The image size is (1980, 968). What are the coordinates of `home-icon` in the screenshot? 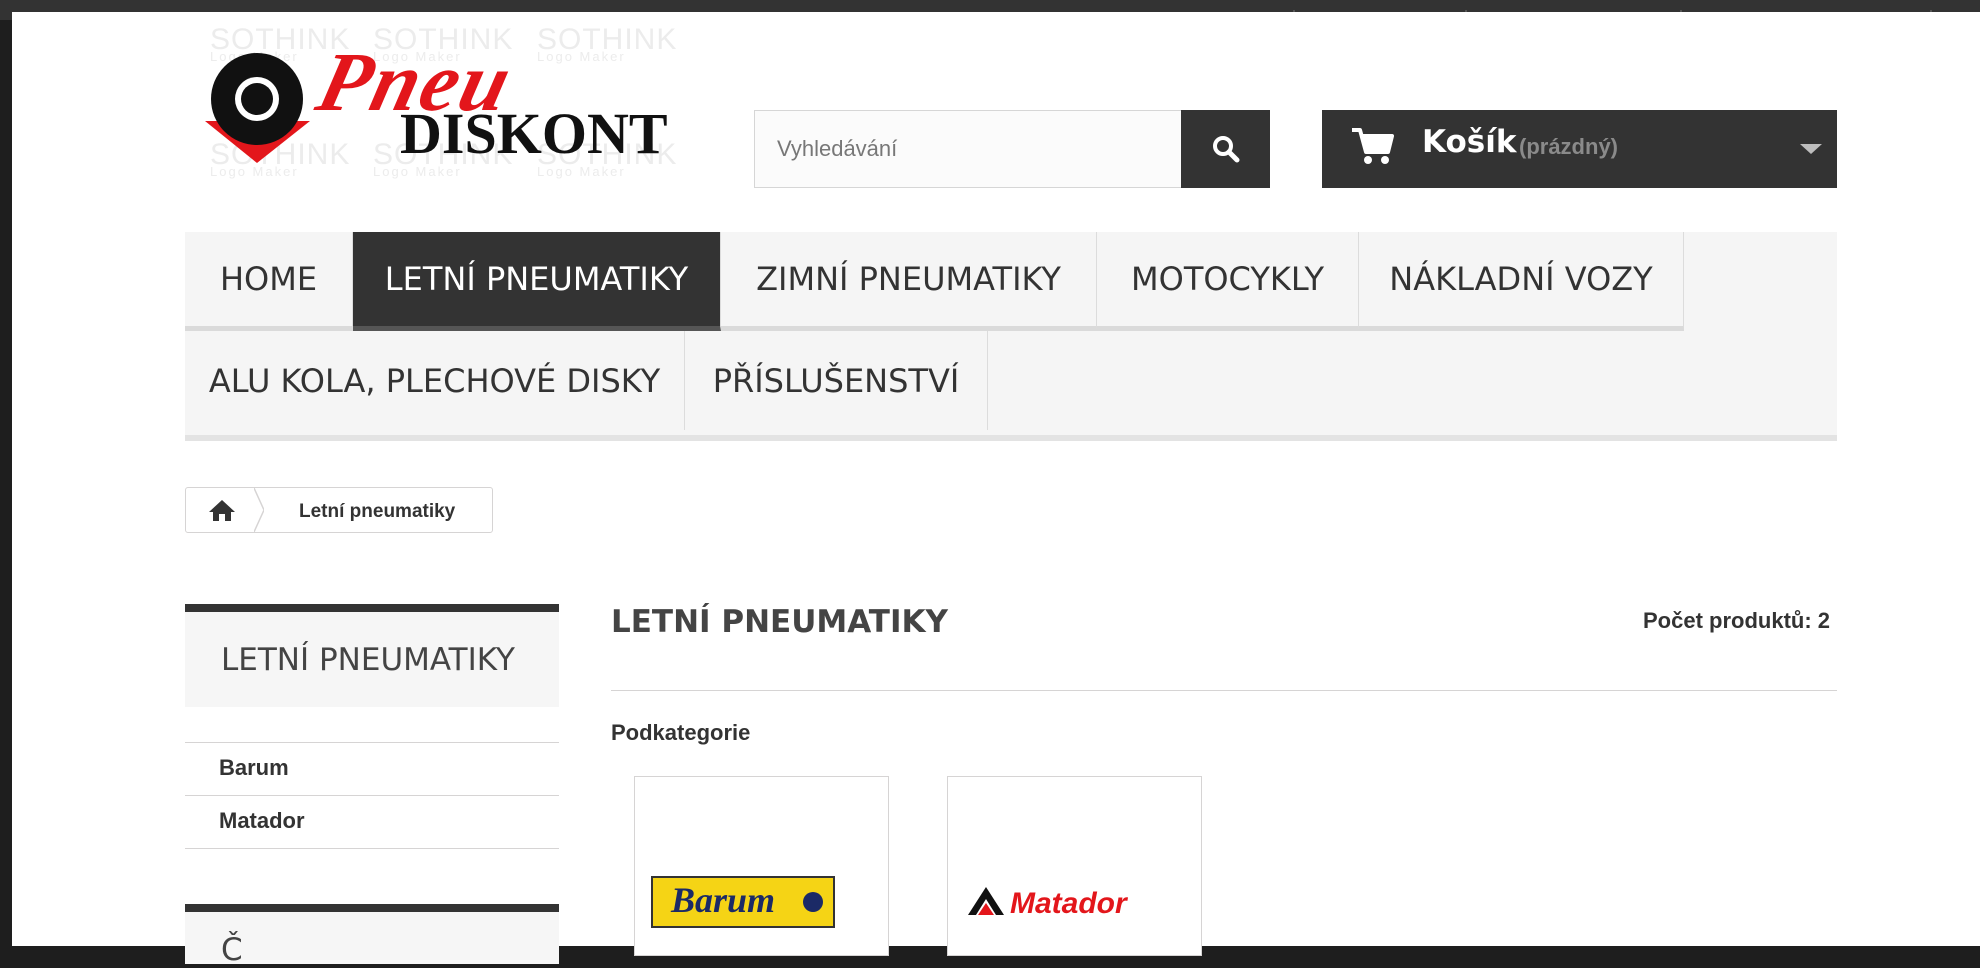 It's located at (222, 510).